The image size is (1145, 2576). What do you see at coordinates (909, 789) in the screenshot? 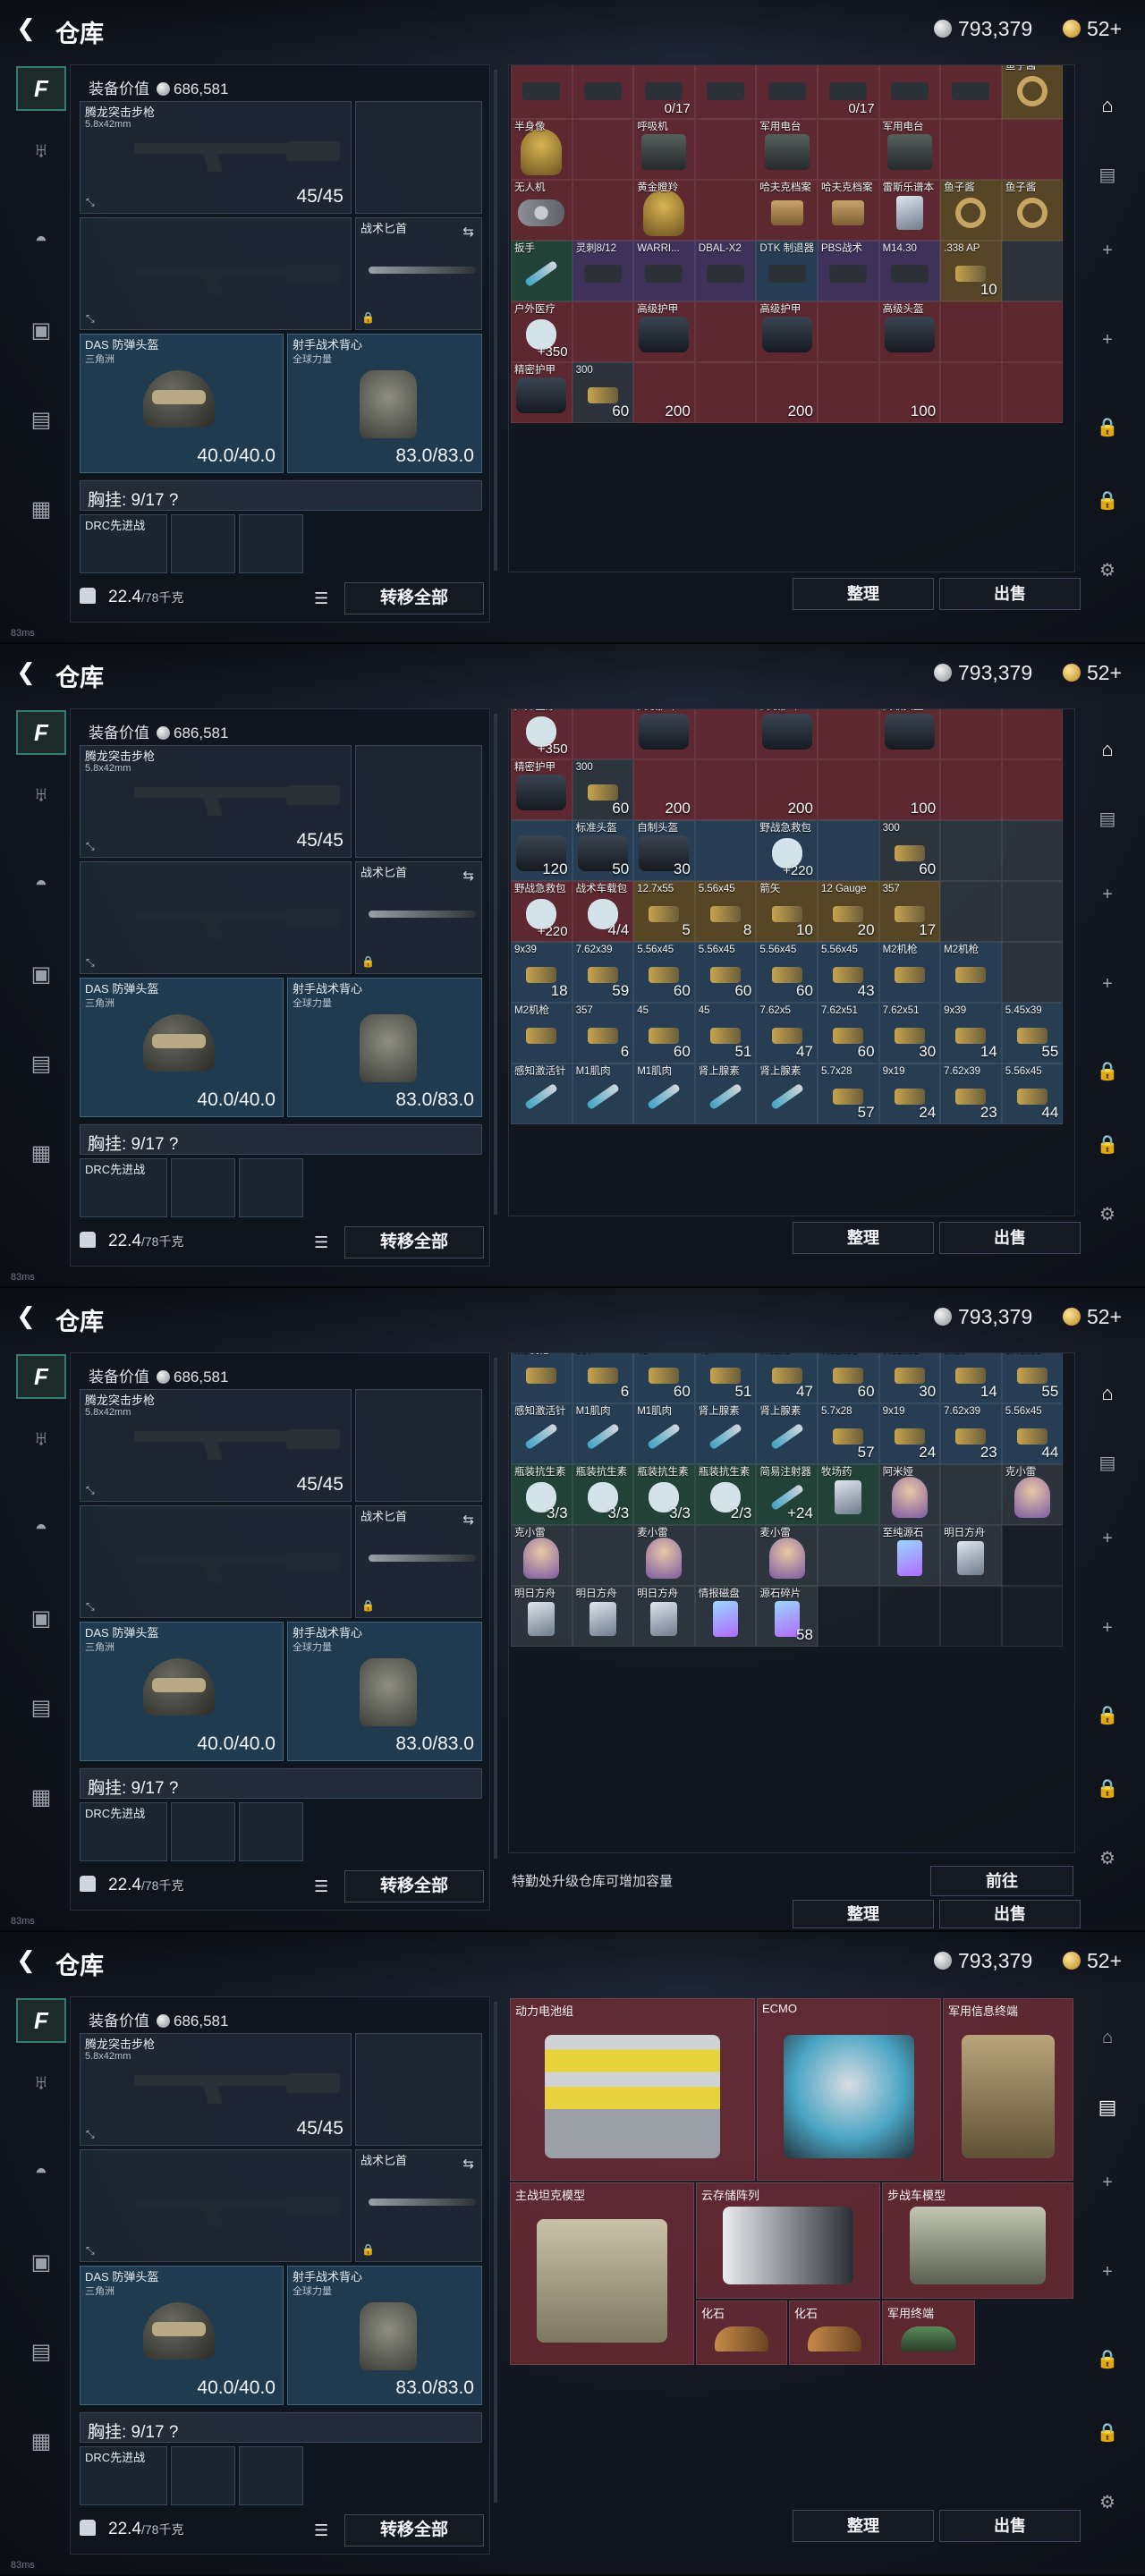
I see `stash-item: 100` at bounding box center [909, 789].